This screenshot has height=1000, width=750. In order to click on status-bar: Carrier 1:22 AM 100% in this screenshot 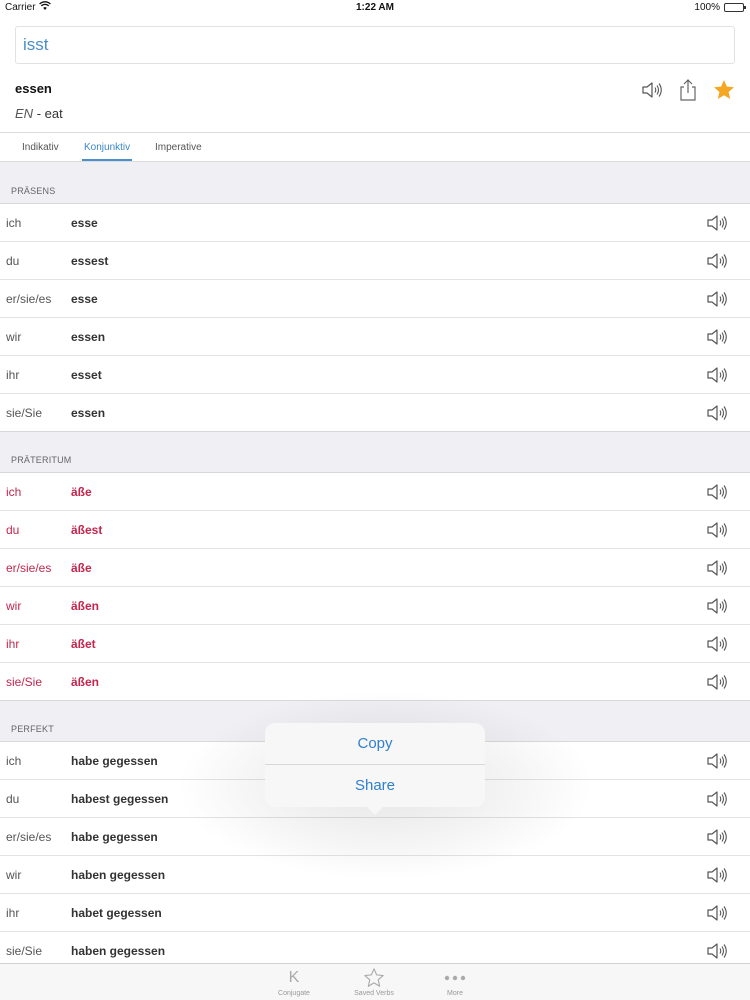, I will do `click(375, 8)`.